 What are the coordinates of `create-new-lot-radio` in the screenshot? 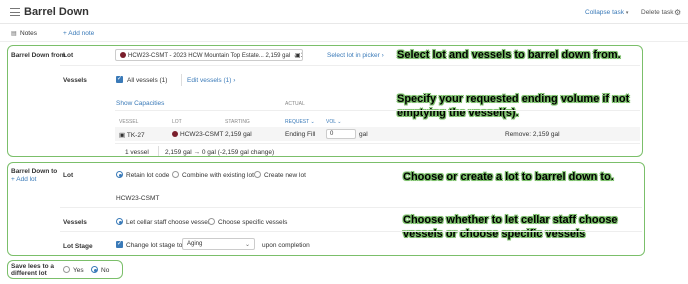 It's located at (257, 174).